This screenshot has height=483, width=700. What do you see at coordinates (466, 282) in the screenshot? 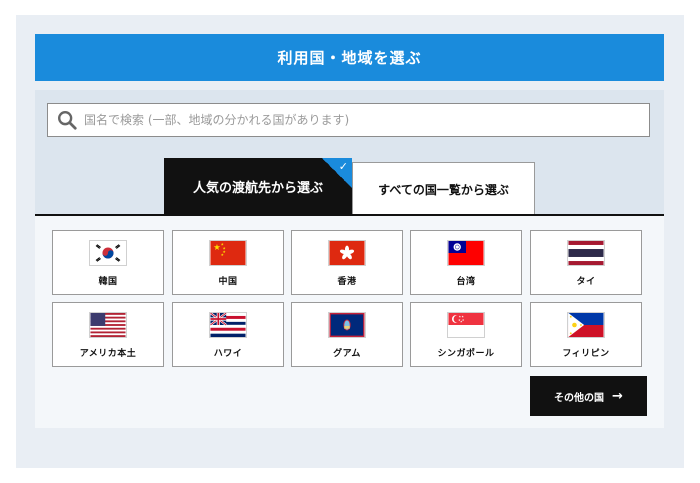
I see `country-name: 台湾` at bounding box center [466, 282].